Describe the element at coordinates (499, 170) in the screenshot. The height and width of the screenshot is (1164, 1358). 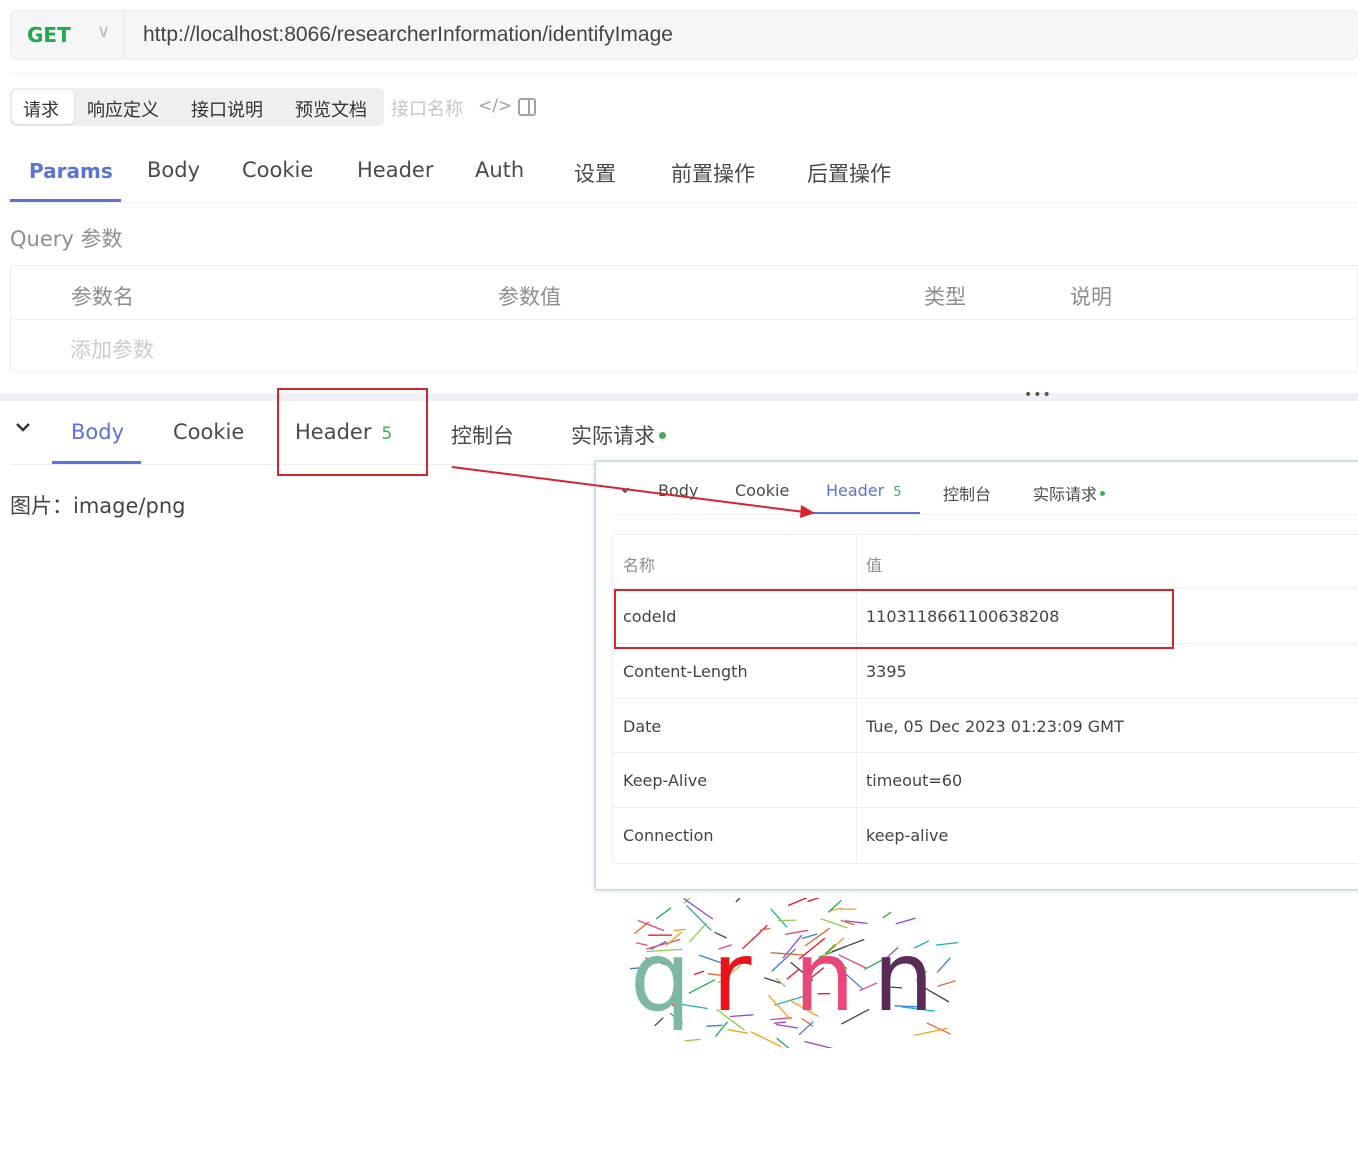
I see `tab-auth: Auth` at that location.